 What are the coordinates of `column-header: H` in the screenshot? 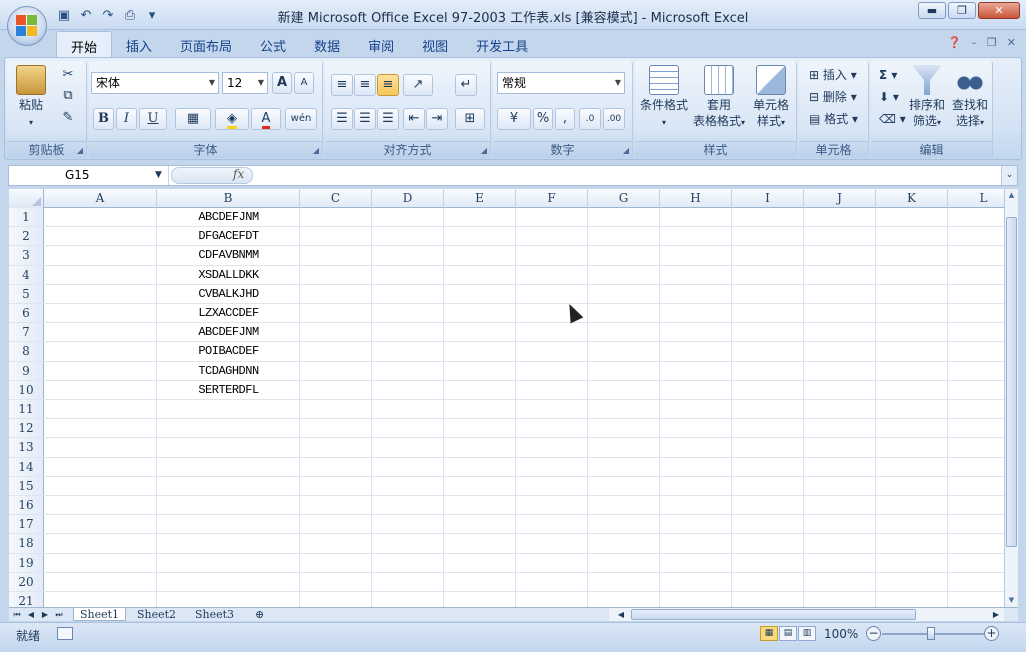 It's located at (696, 198).